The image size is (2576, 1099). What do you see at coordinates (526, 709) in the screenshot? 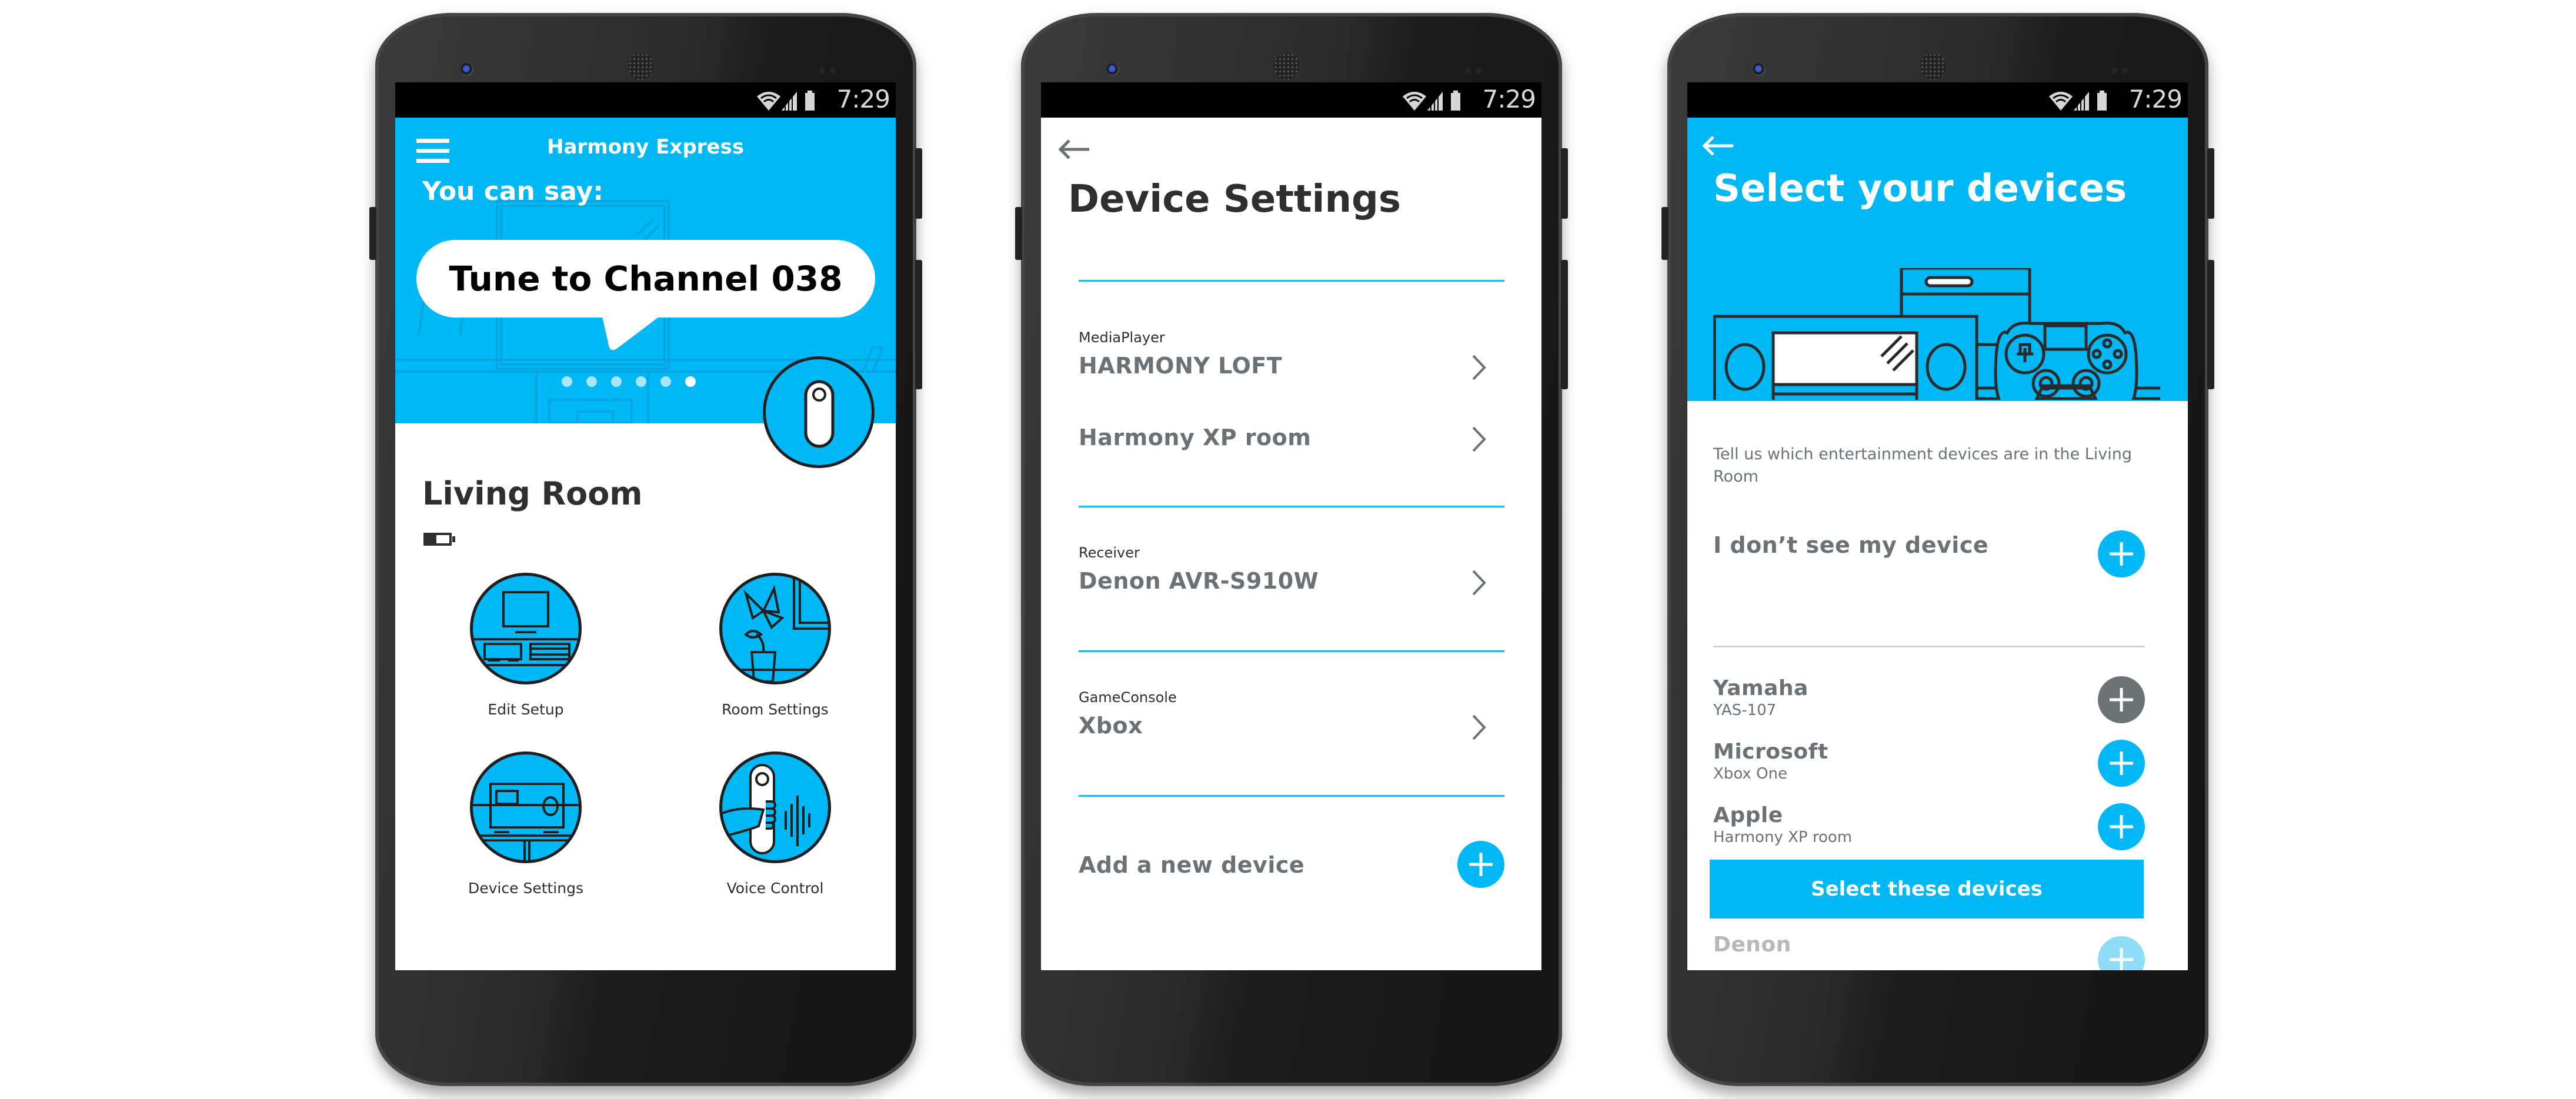
I see `tile-label: Edit Setup` at bounding box center [526, 709].